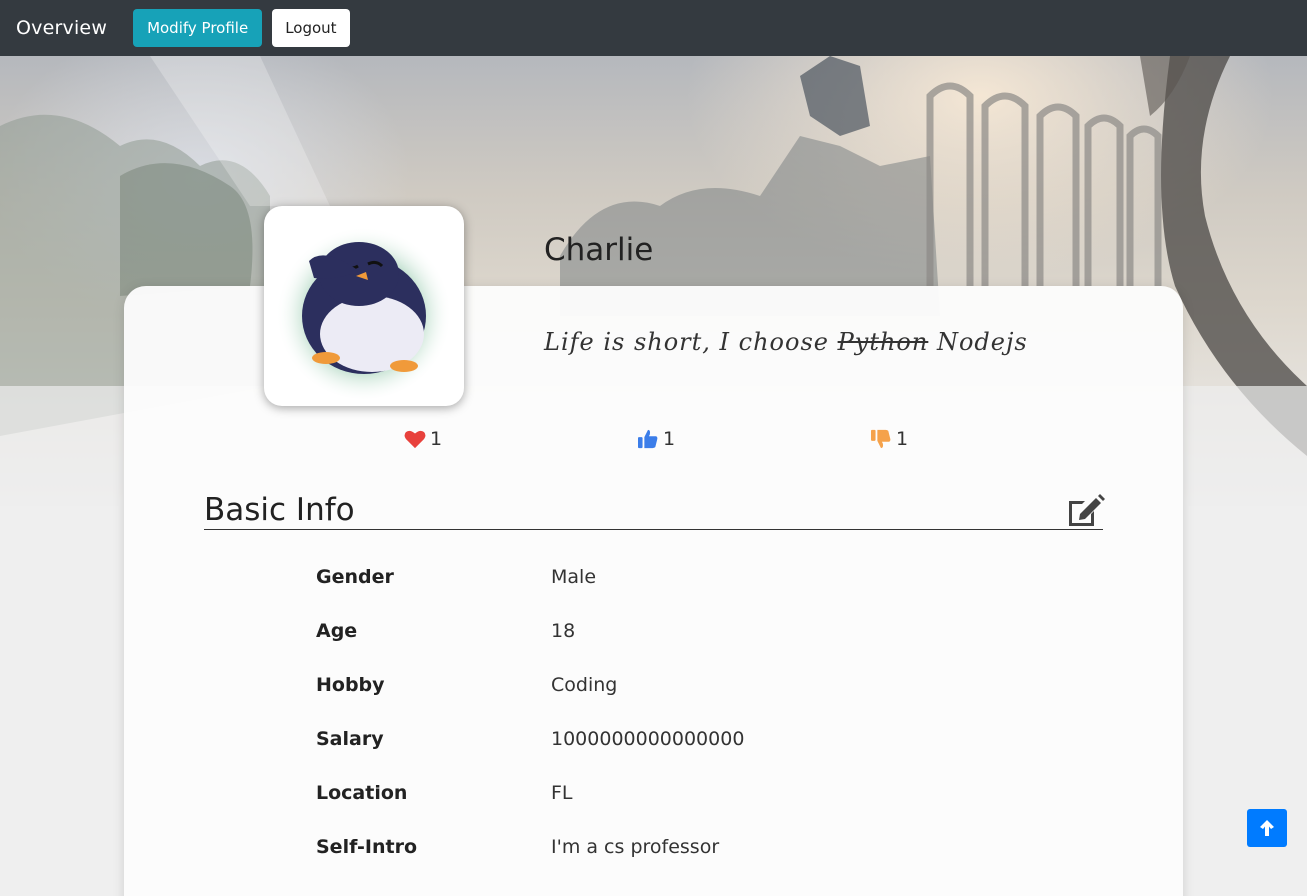 This screenshot has width=1307, height=896. Describe the element at coordinates (279, 510) in the screenshot. I see `basic-info-title: Basic Info` at that location.